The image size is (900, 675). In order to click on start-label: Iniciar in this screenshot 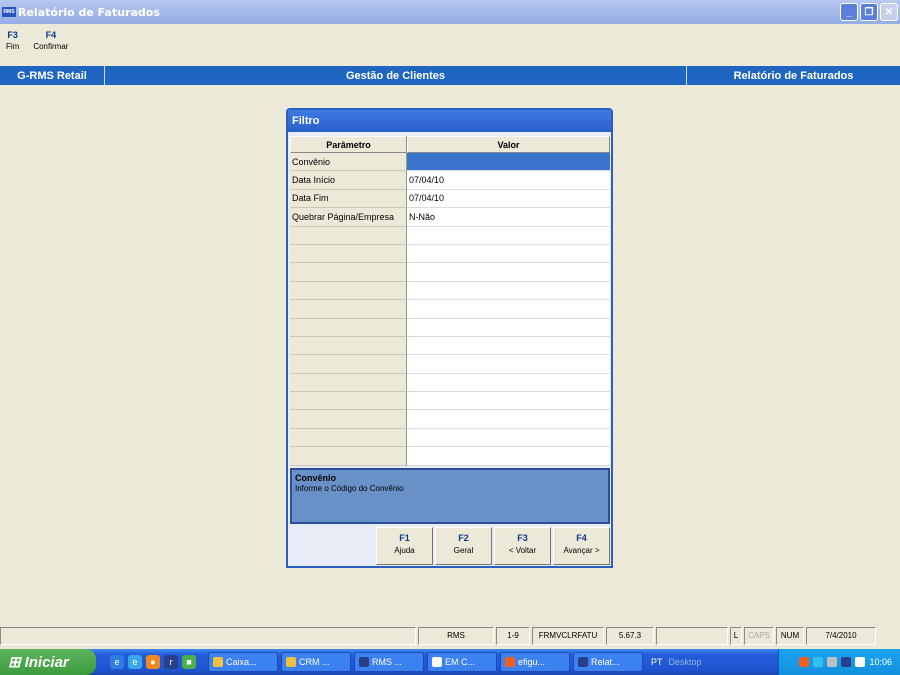, I will do `click(46, 662)`.